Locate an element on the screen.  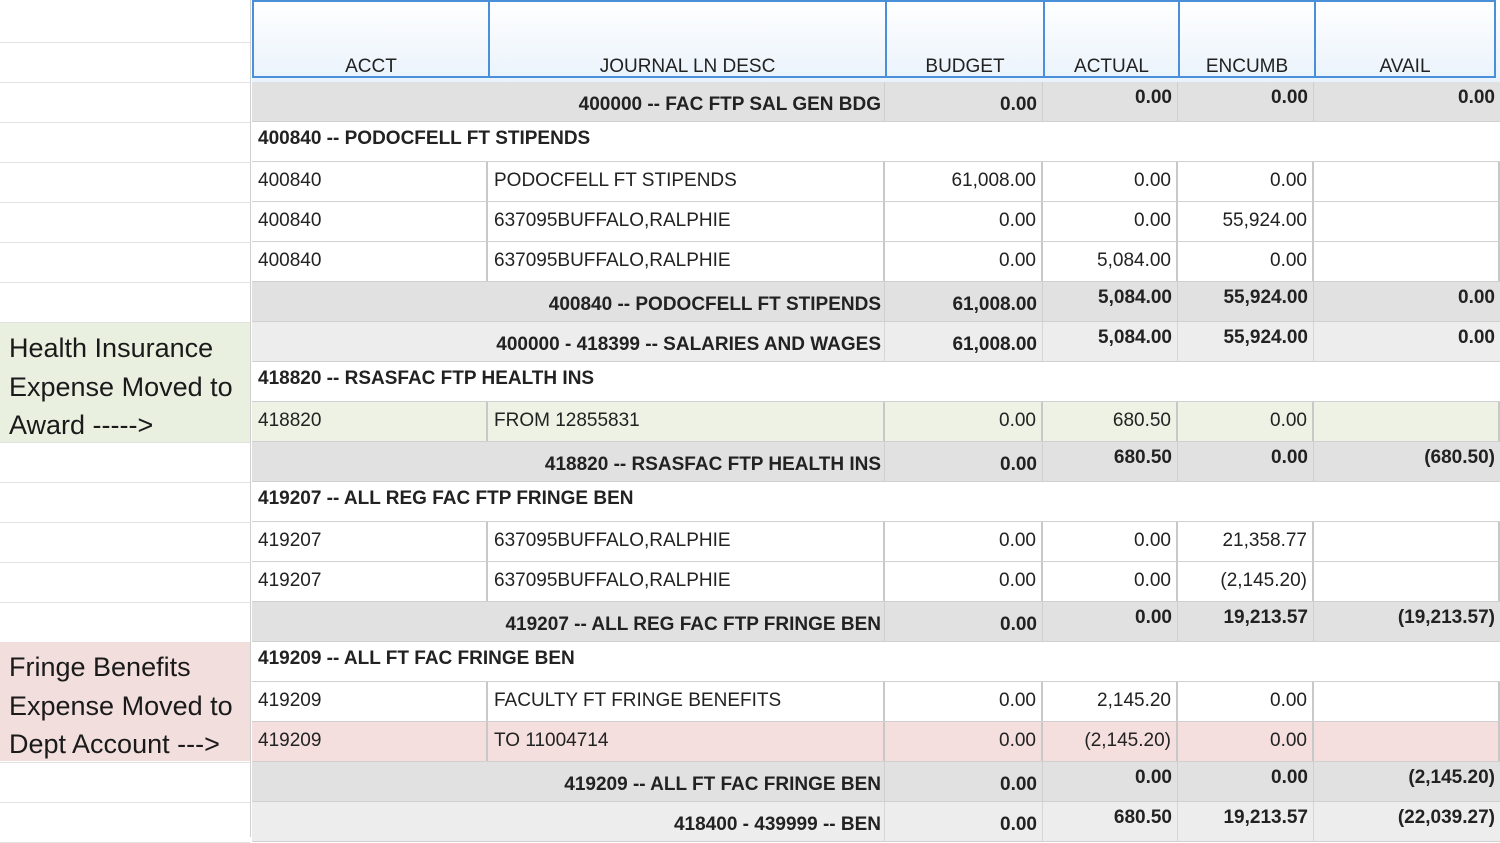
total-label: 400000 -- FAC FTP SAL GEN BDG is located at coordinates (568, 101).